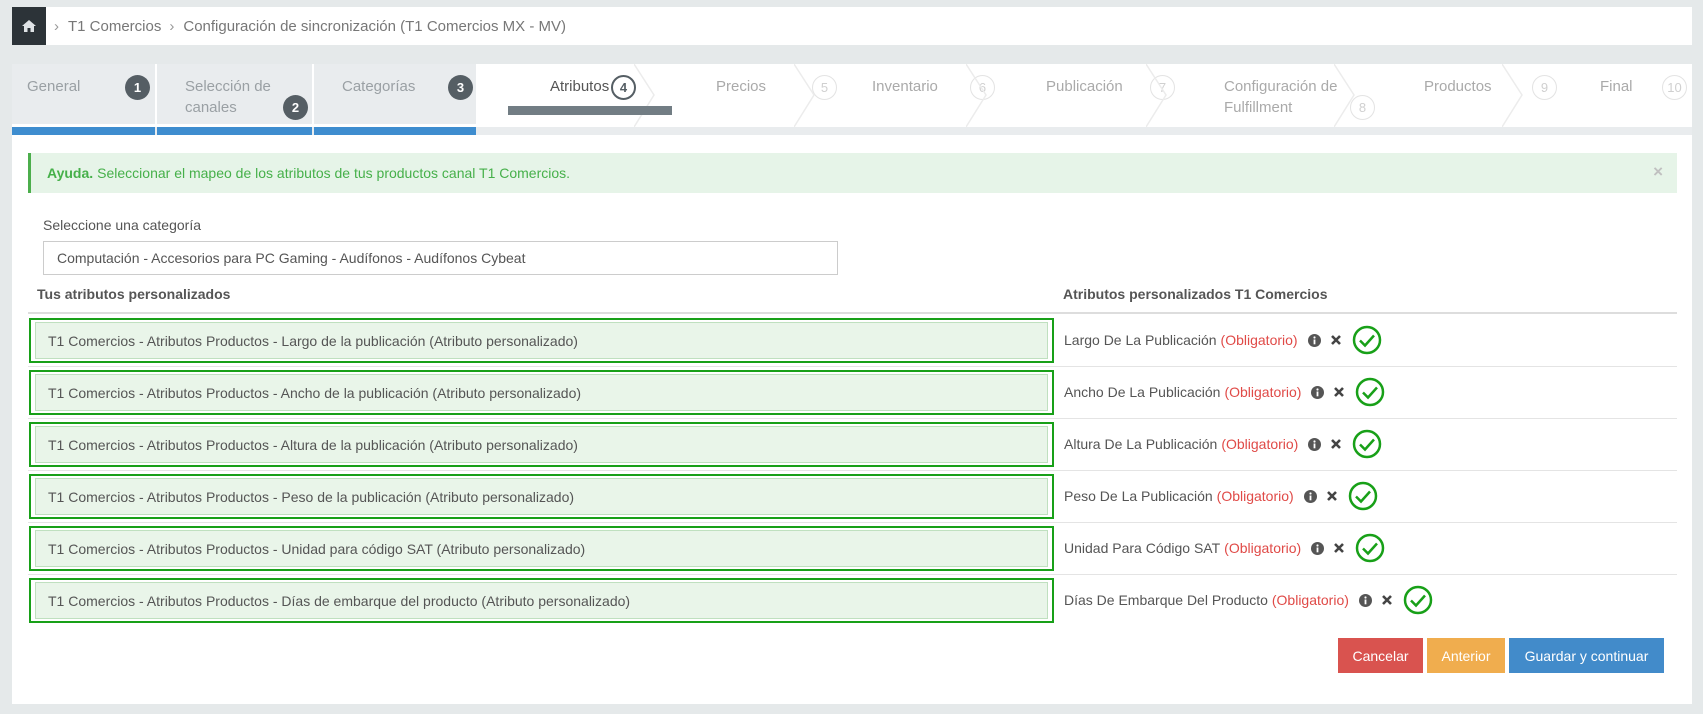 The width and height of the screenshot is (1703, 714). What do you see at coordinates (122, 225) in the screenshot?
I see `category-label: Seleccione una categoría` at bounding box center [122, 225].